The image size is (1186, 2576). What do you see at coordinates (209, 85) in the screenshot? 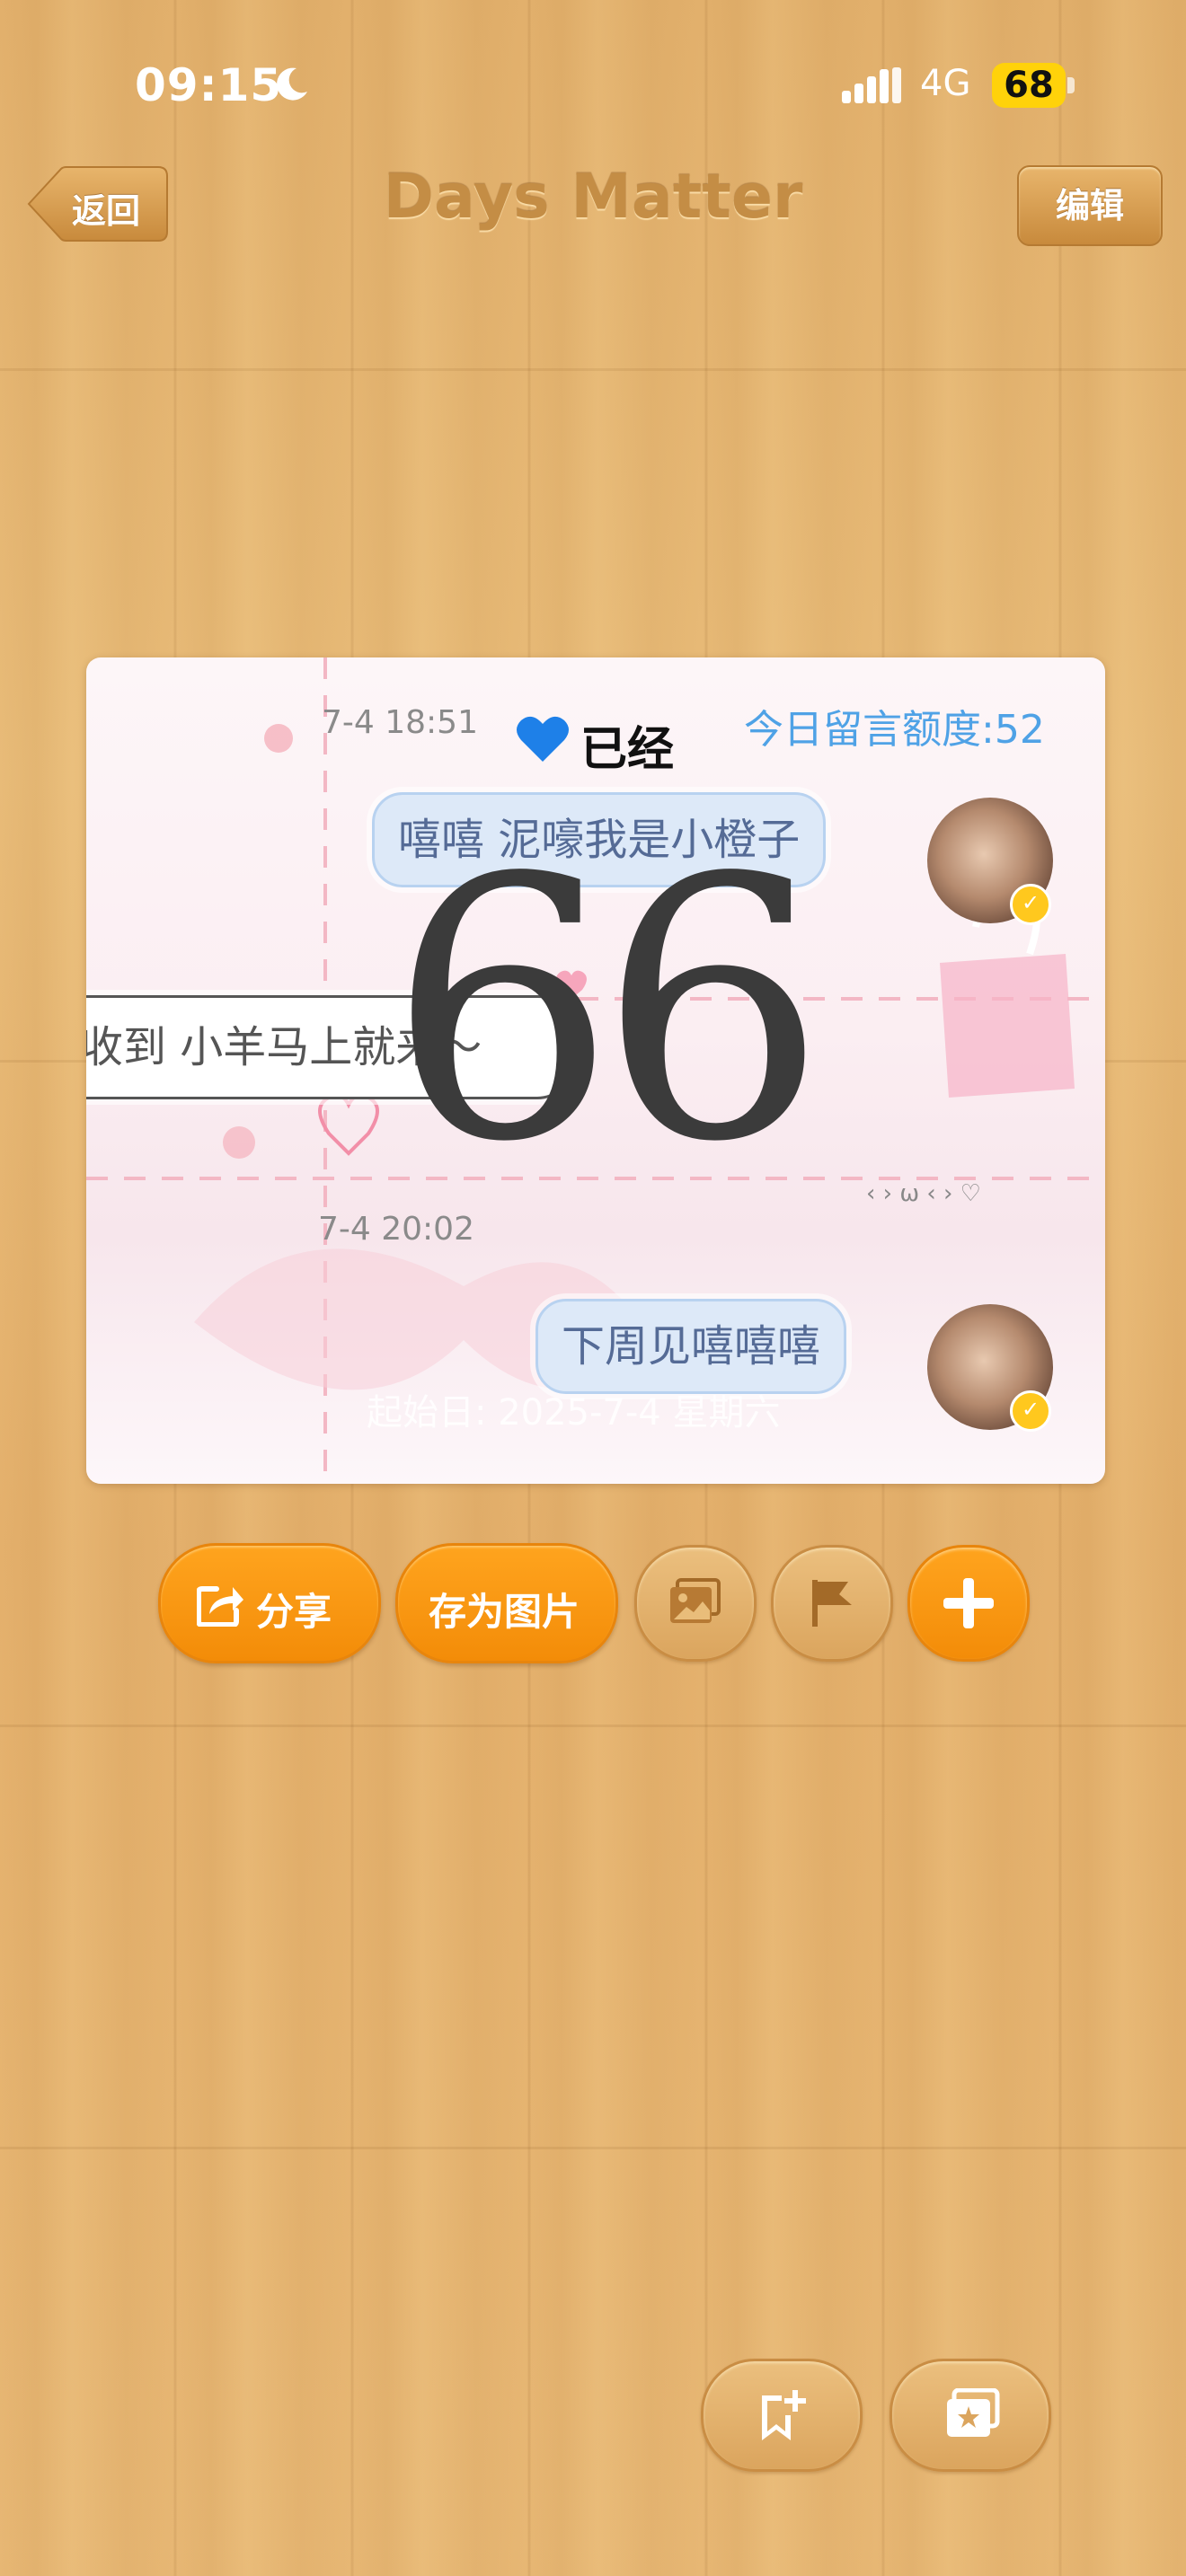
I see `status-time: 09:15` at bounding box center [209, 85].